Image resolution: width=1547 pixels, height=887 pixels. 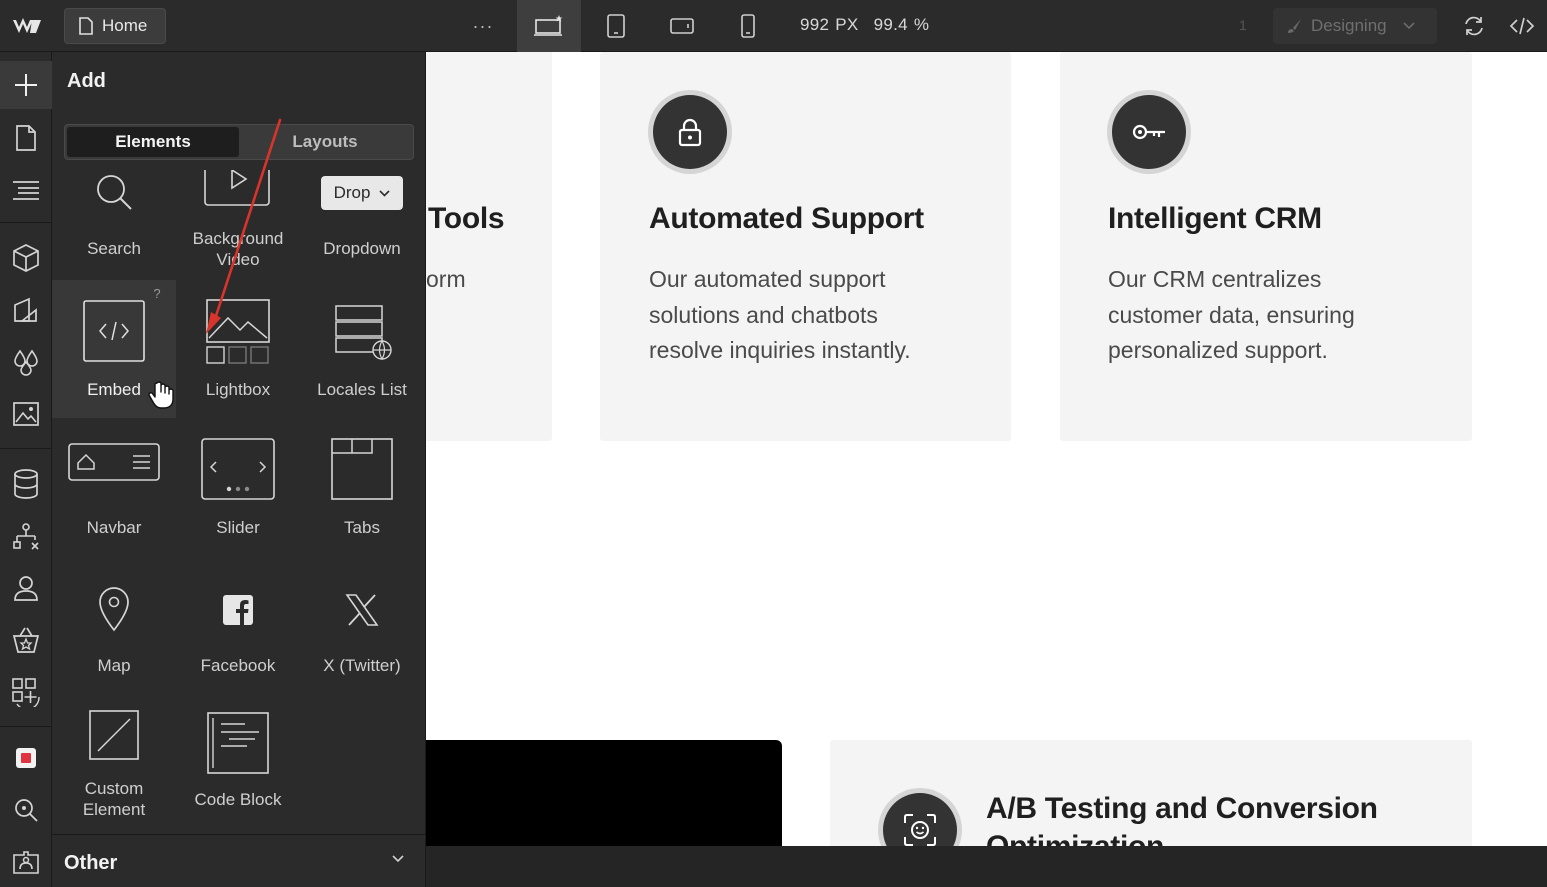 I want to click on element-locales-list: Locales List, so click(x=362, y=349).